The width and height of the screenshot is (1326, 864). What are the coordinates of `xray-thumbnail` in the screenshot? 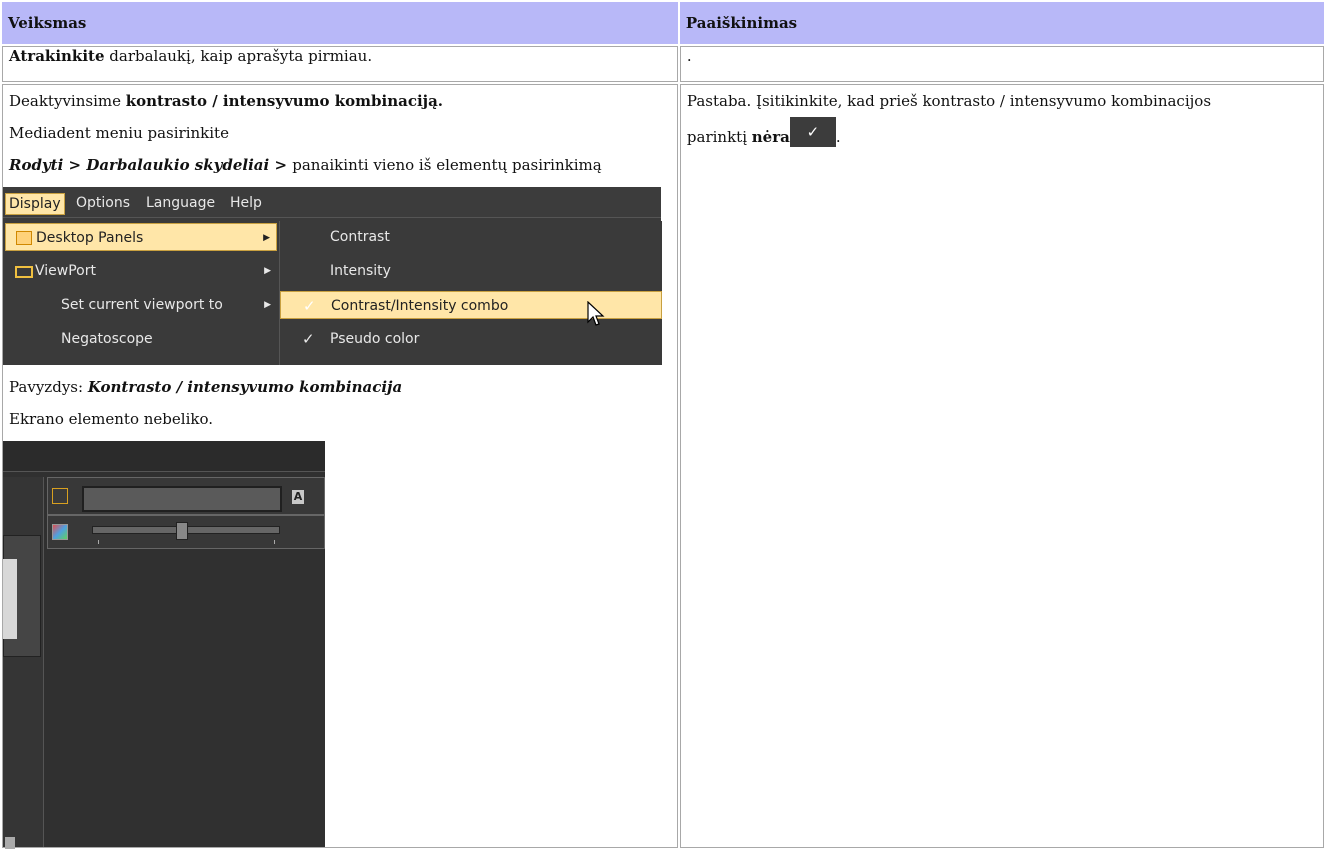 It's located at (10, 599).